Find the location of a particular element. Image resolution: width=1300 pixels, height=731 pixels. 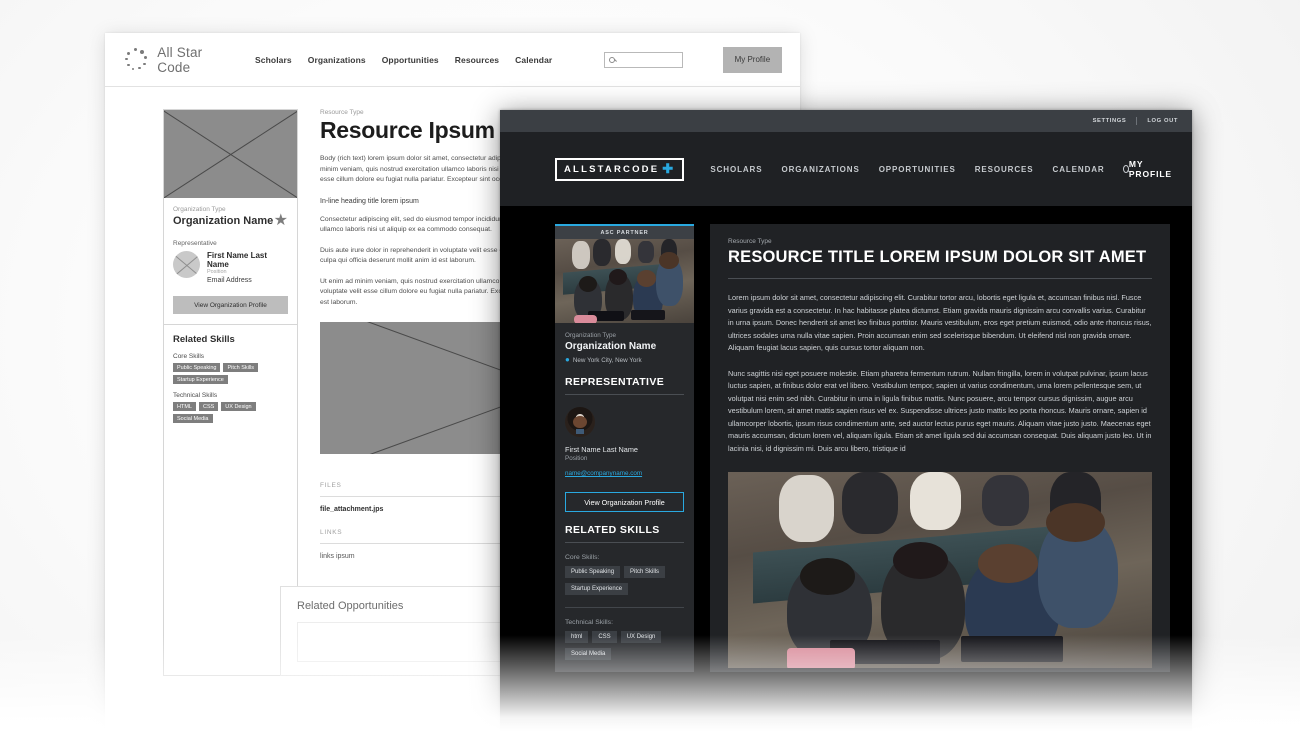

wireframe-nav-calendar: Calendar is located at coordinates (533, 60).